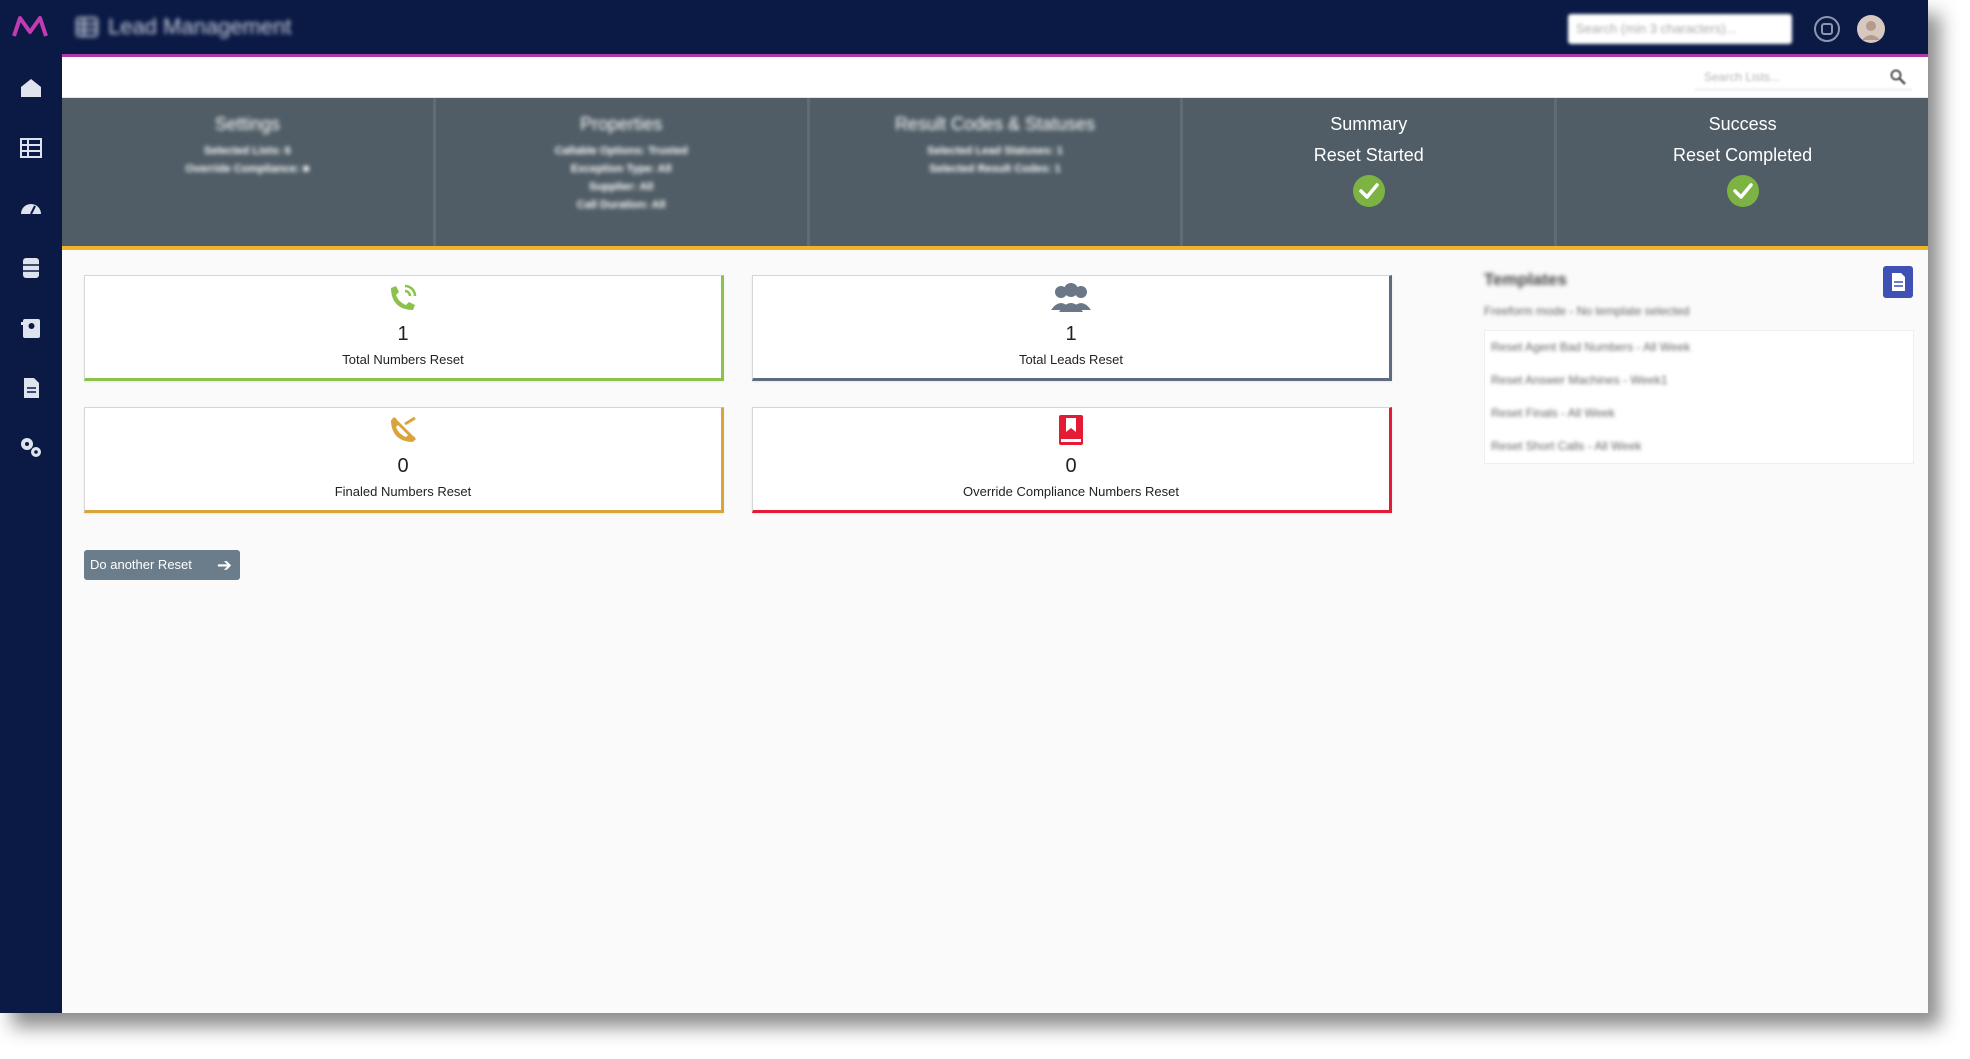 The width and height of the screenshot is (1970, 1059). Describe the element at coordinates (403, 491) in the screenshot. I see `card-label: Finaled Numbers Reset` at that location.